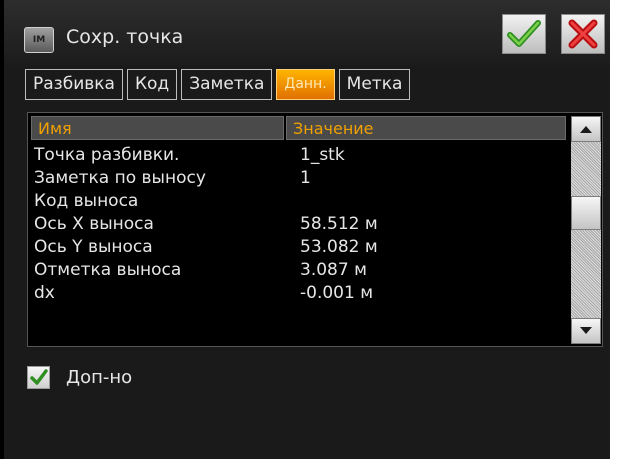 This screenshot has height=459, width=618. What do you see at coordinates (157, 128) in the screenshot?
I see `column-header-name: Имя` at bounding box center [157, 128].